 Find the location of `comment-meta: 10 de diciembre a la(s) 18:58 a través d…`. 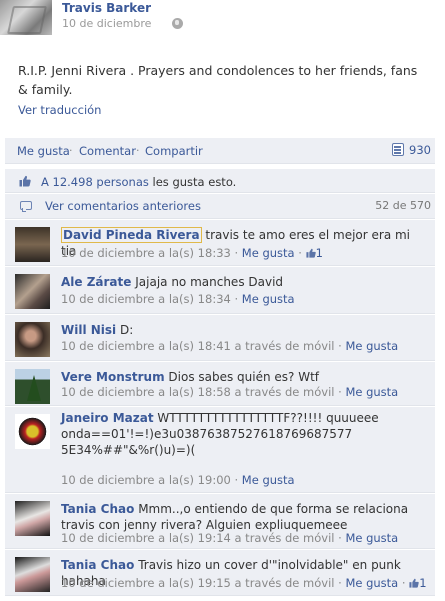

comment-meta: 10 de diciembre a la(s) 18:58 a través d… is located at coordinates (229, 392).